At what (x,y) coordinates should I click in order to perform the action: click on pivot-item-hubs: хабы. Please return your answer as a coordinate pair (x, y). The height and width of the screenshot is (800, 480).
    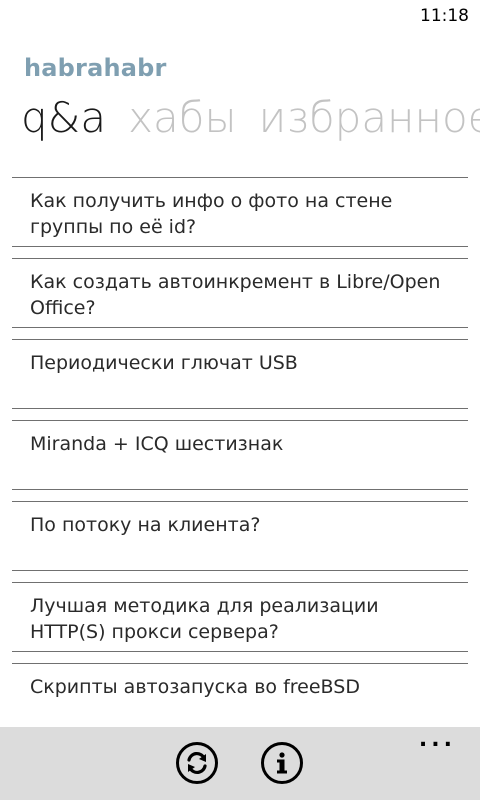
    Looking at the image, I should click on (182, 118).